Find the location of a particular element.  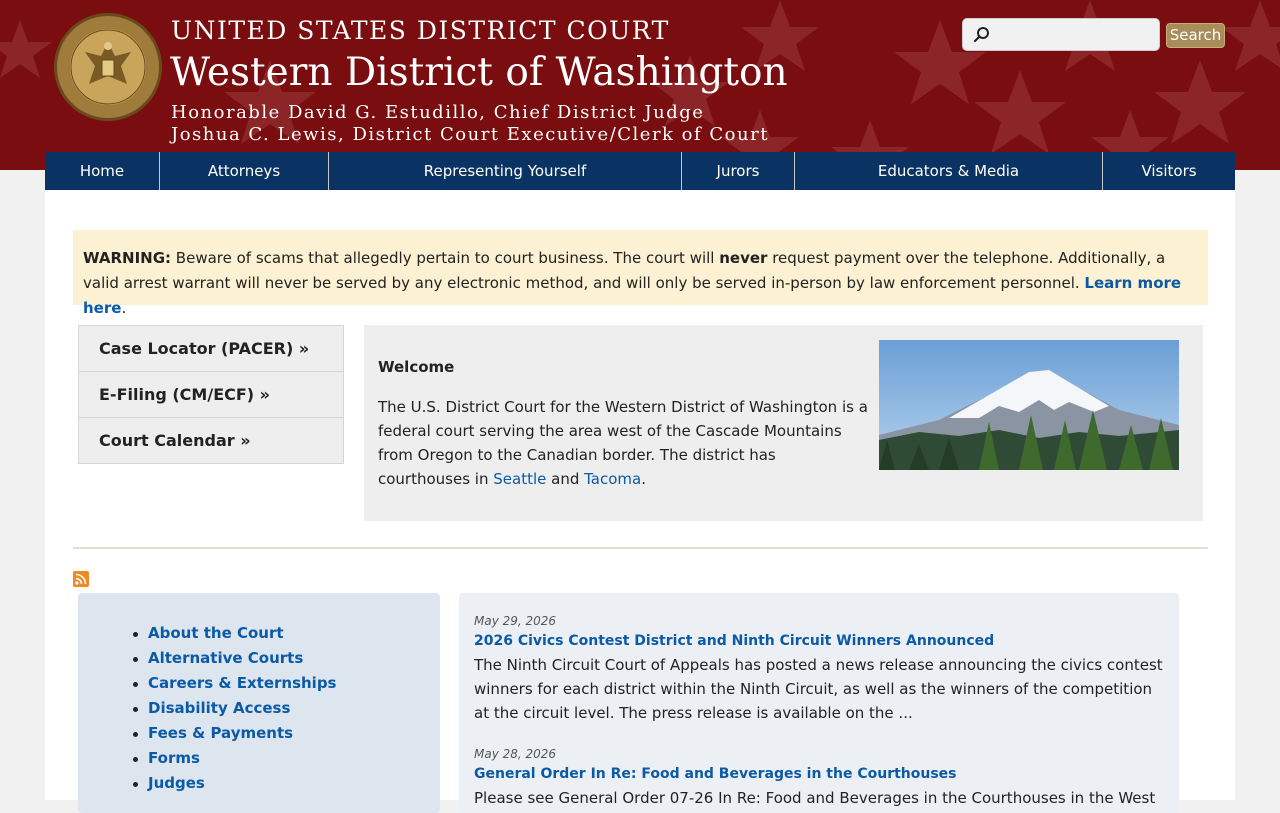

court-seal-logo is located at coordinates (108, 67).